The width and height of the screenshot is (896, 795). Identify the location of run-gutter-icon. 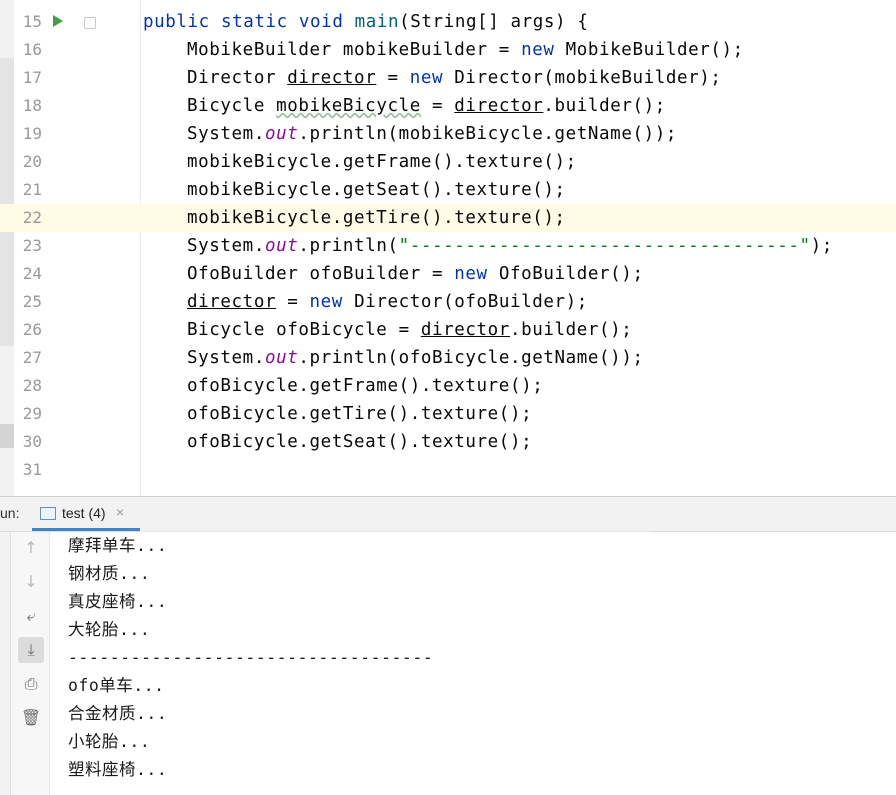
(58, 21).